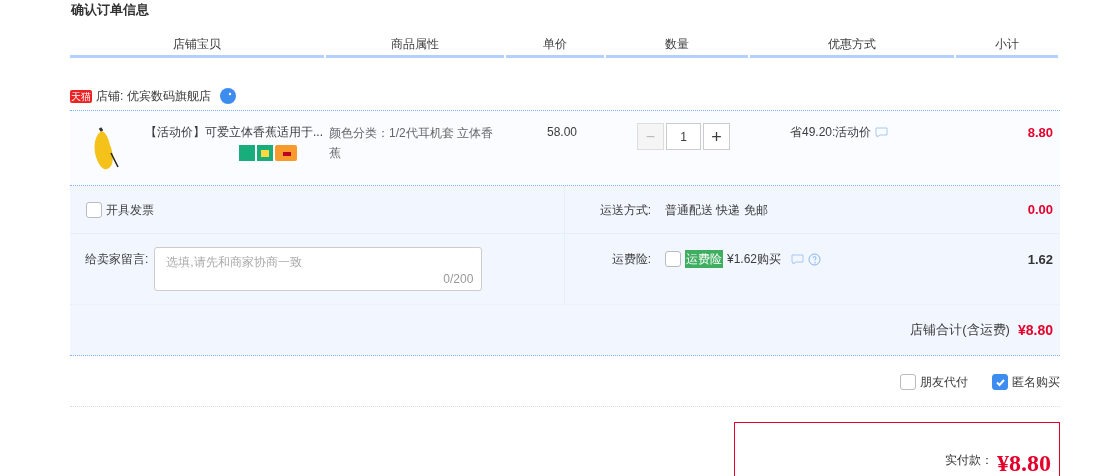  Describe the element at coordinates (414, 44) in the screenshot. I see `column-header: 商品属性` at that location.